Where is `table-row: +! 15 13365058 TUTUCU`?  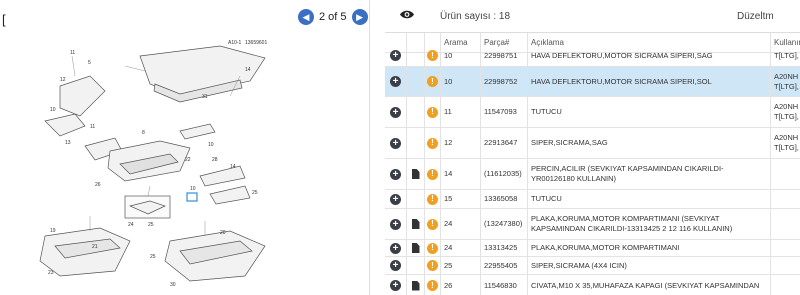 table-row: +! 15 13365058 TUTUCU is located at coordinates (592, 199).